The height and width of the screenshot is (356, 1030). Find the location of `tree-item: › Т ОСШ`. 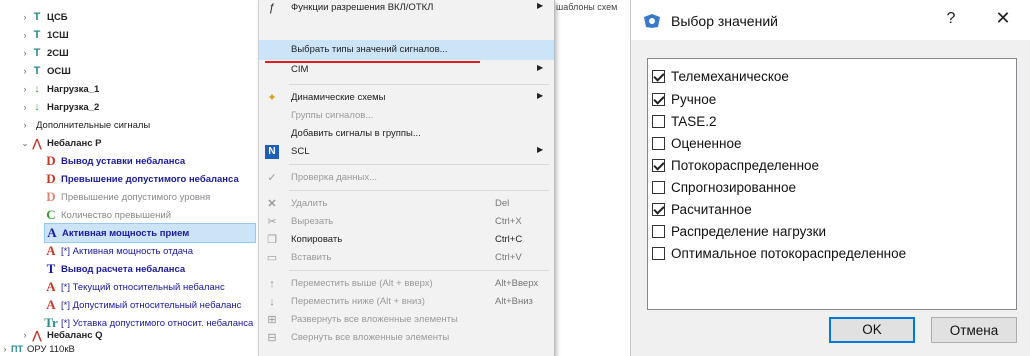

tree-item: › Т ОСШ is located at coordinates (45, 71).